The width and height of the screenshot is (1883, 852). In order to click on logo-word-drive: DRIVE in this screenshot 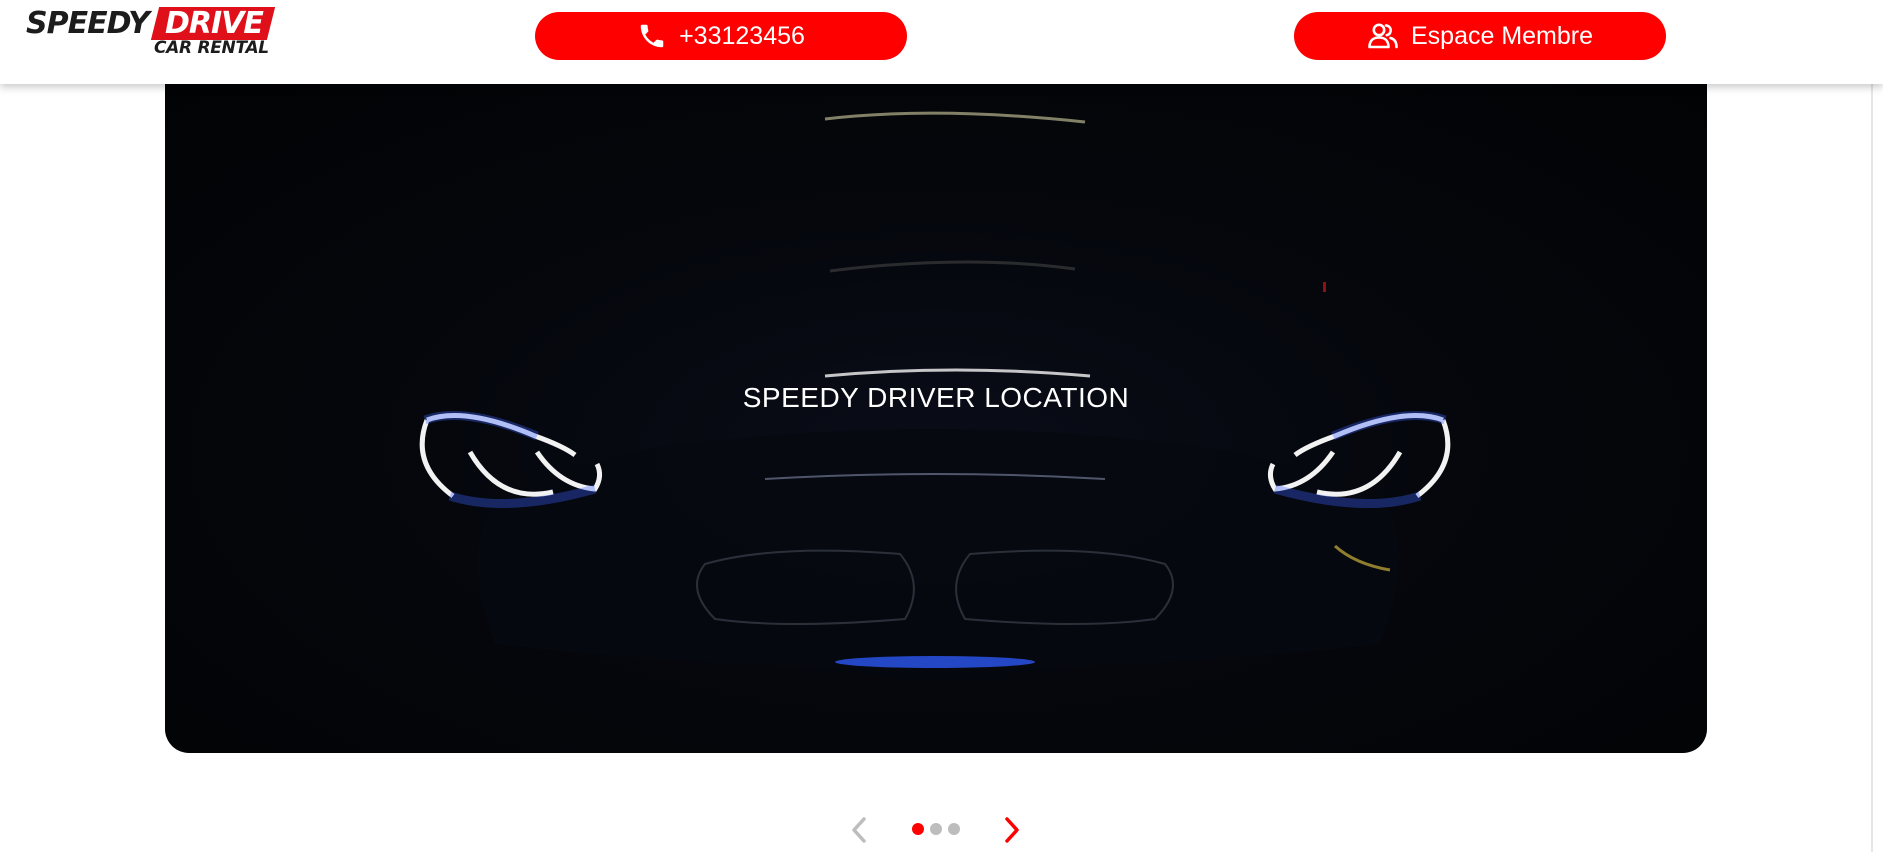, I will do `click(213, 23)`.